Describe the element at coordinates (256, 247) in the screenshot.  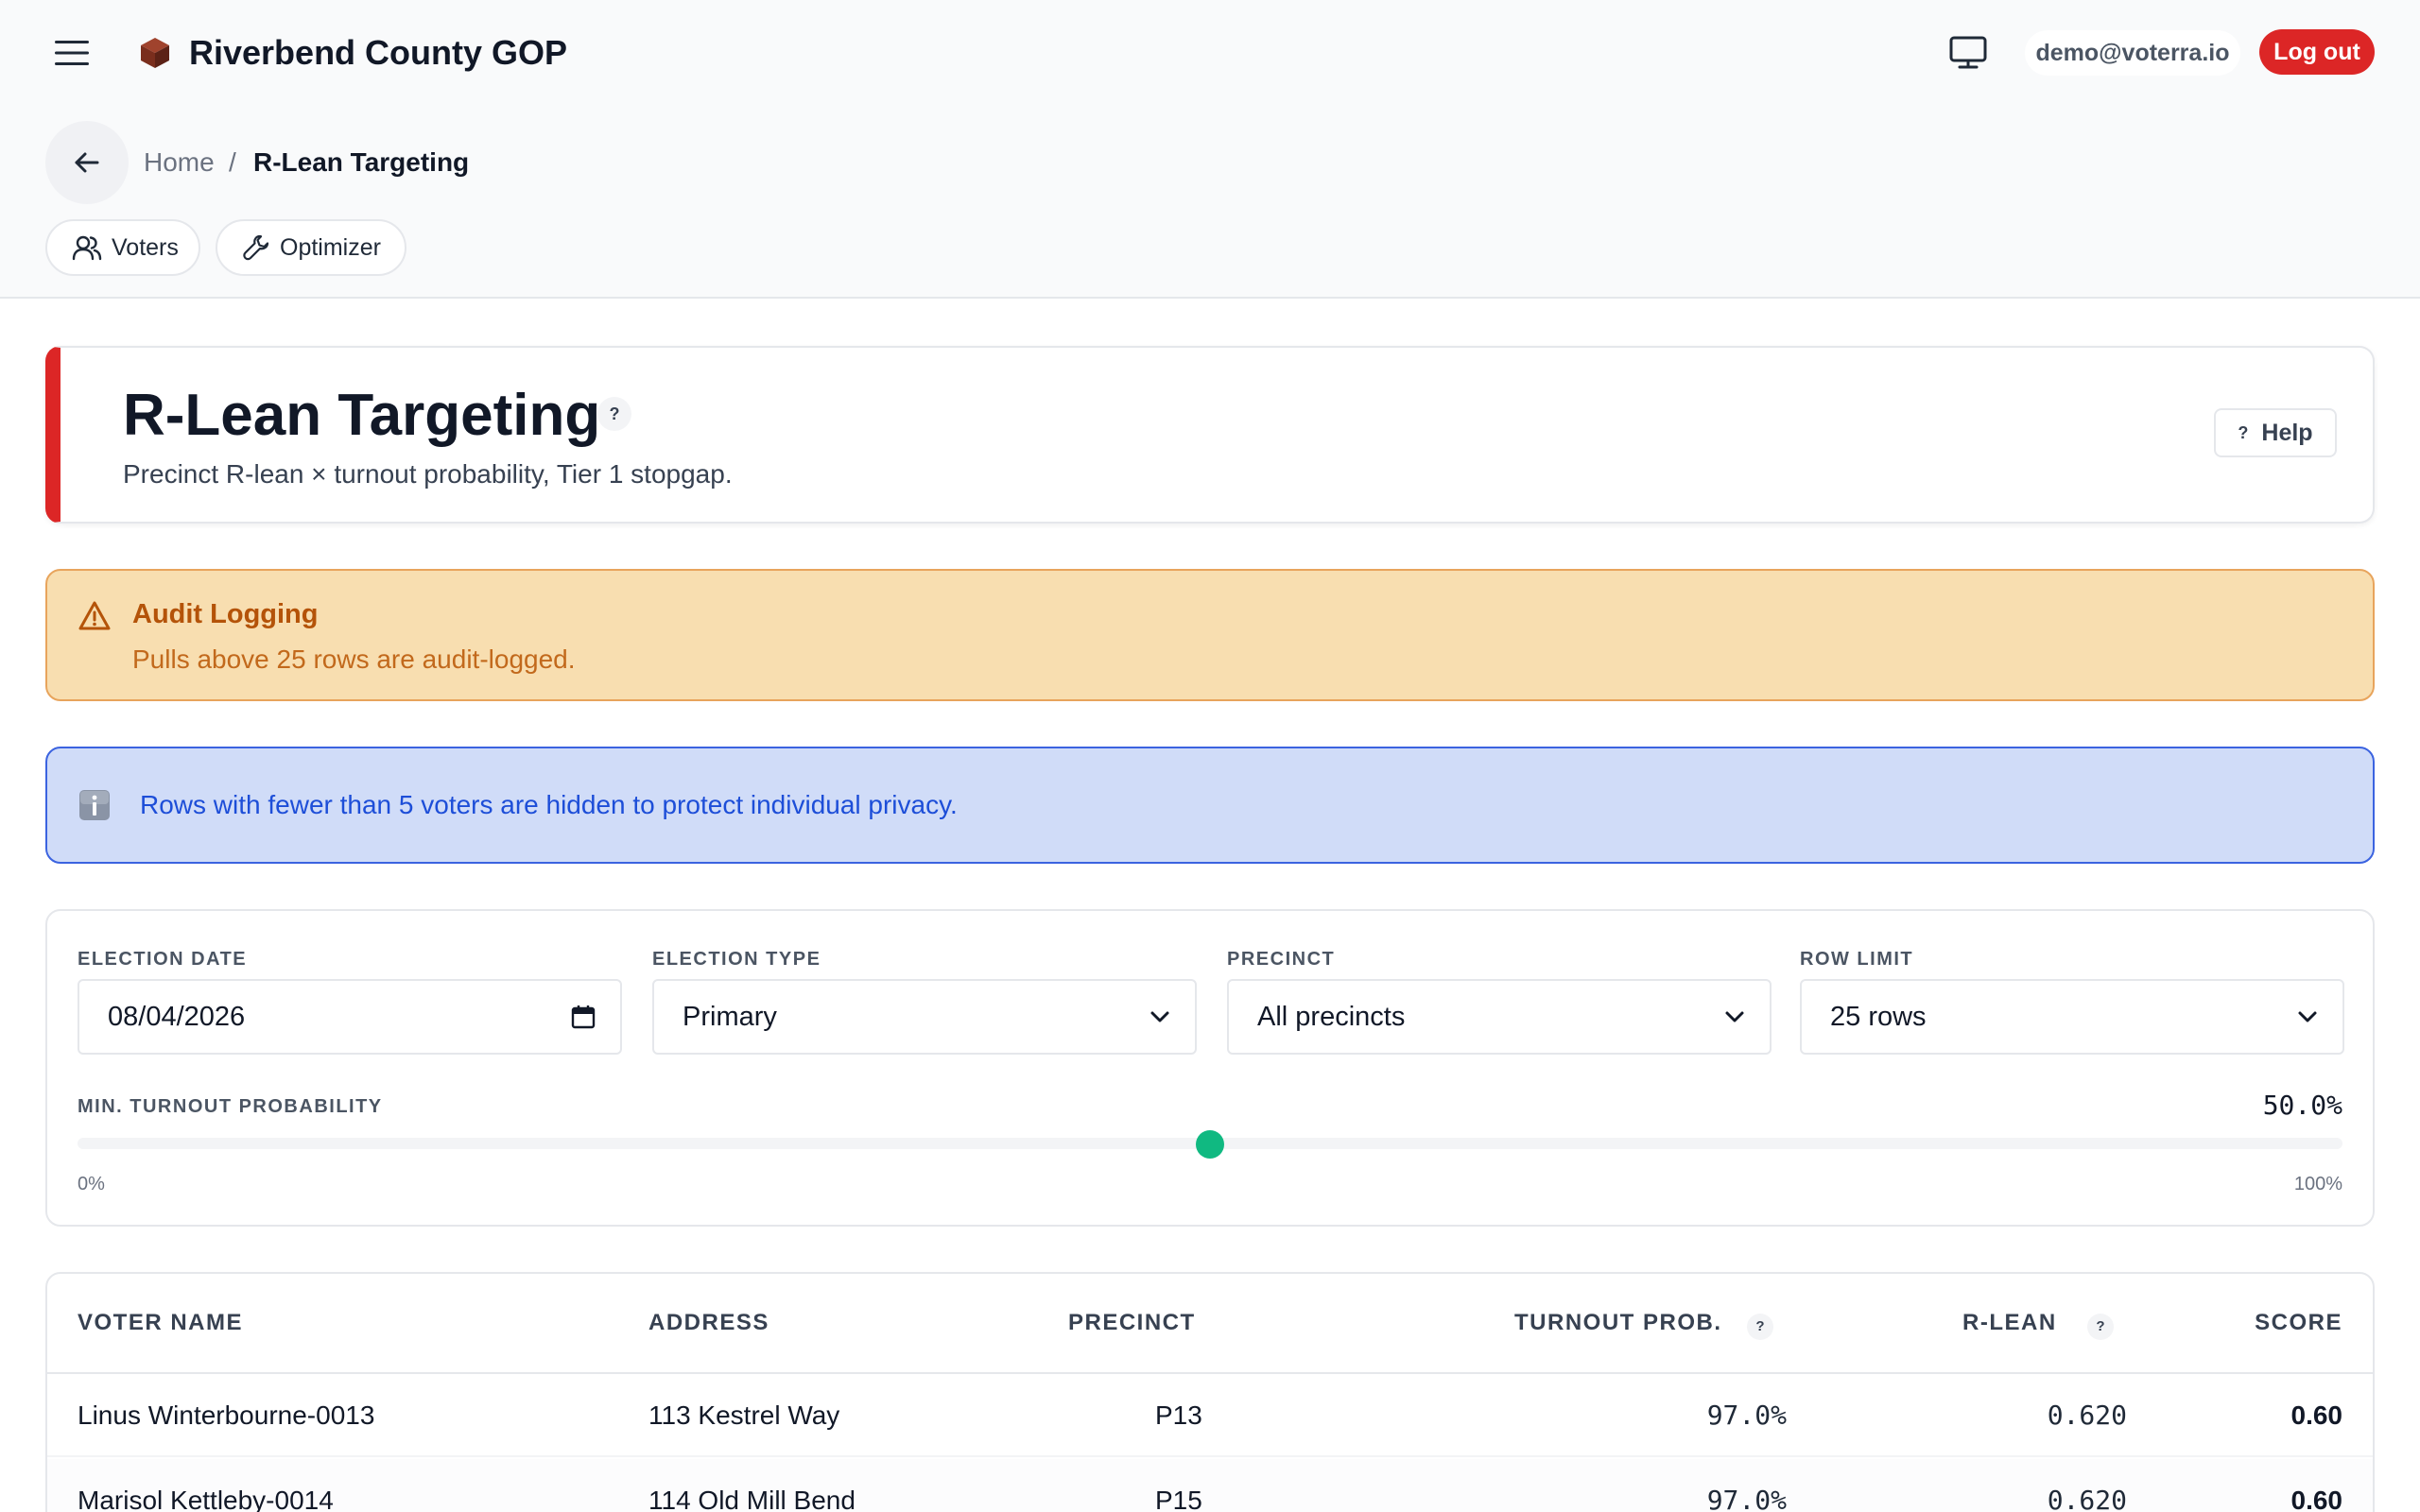
I see `wrench-icon` at that location.